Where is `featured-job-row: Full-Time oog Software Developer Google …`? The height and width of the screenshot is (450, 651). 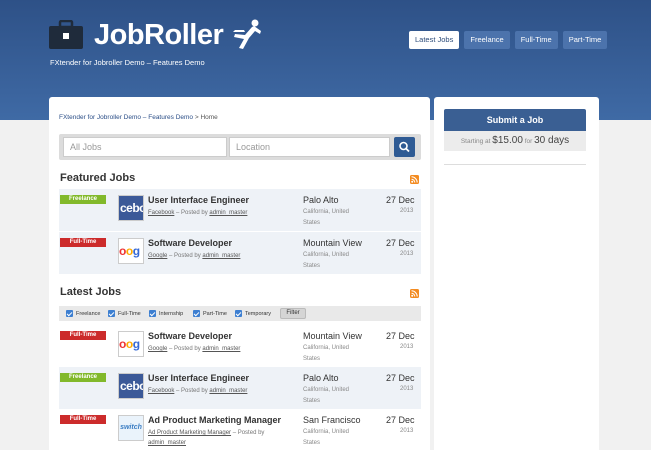 featured-job-row: Full-Time oog Software Developer Google … is located at coordinates (240, 253).